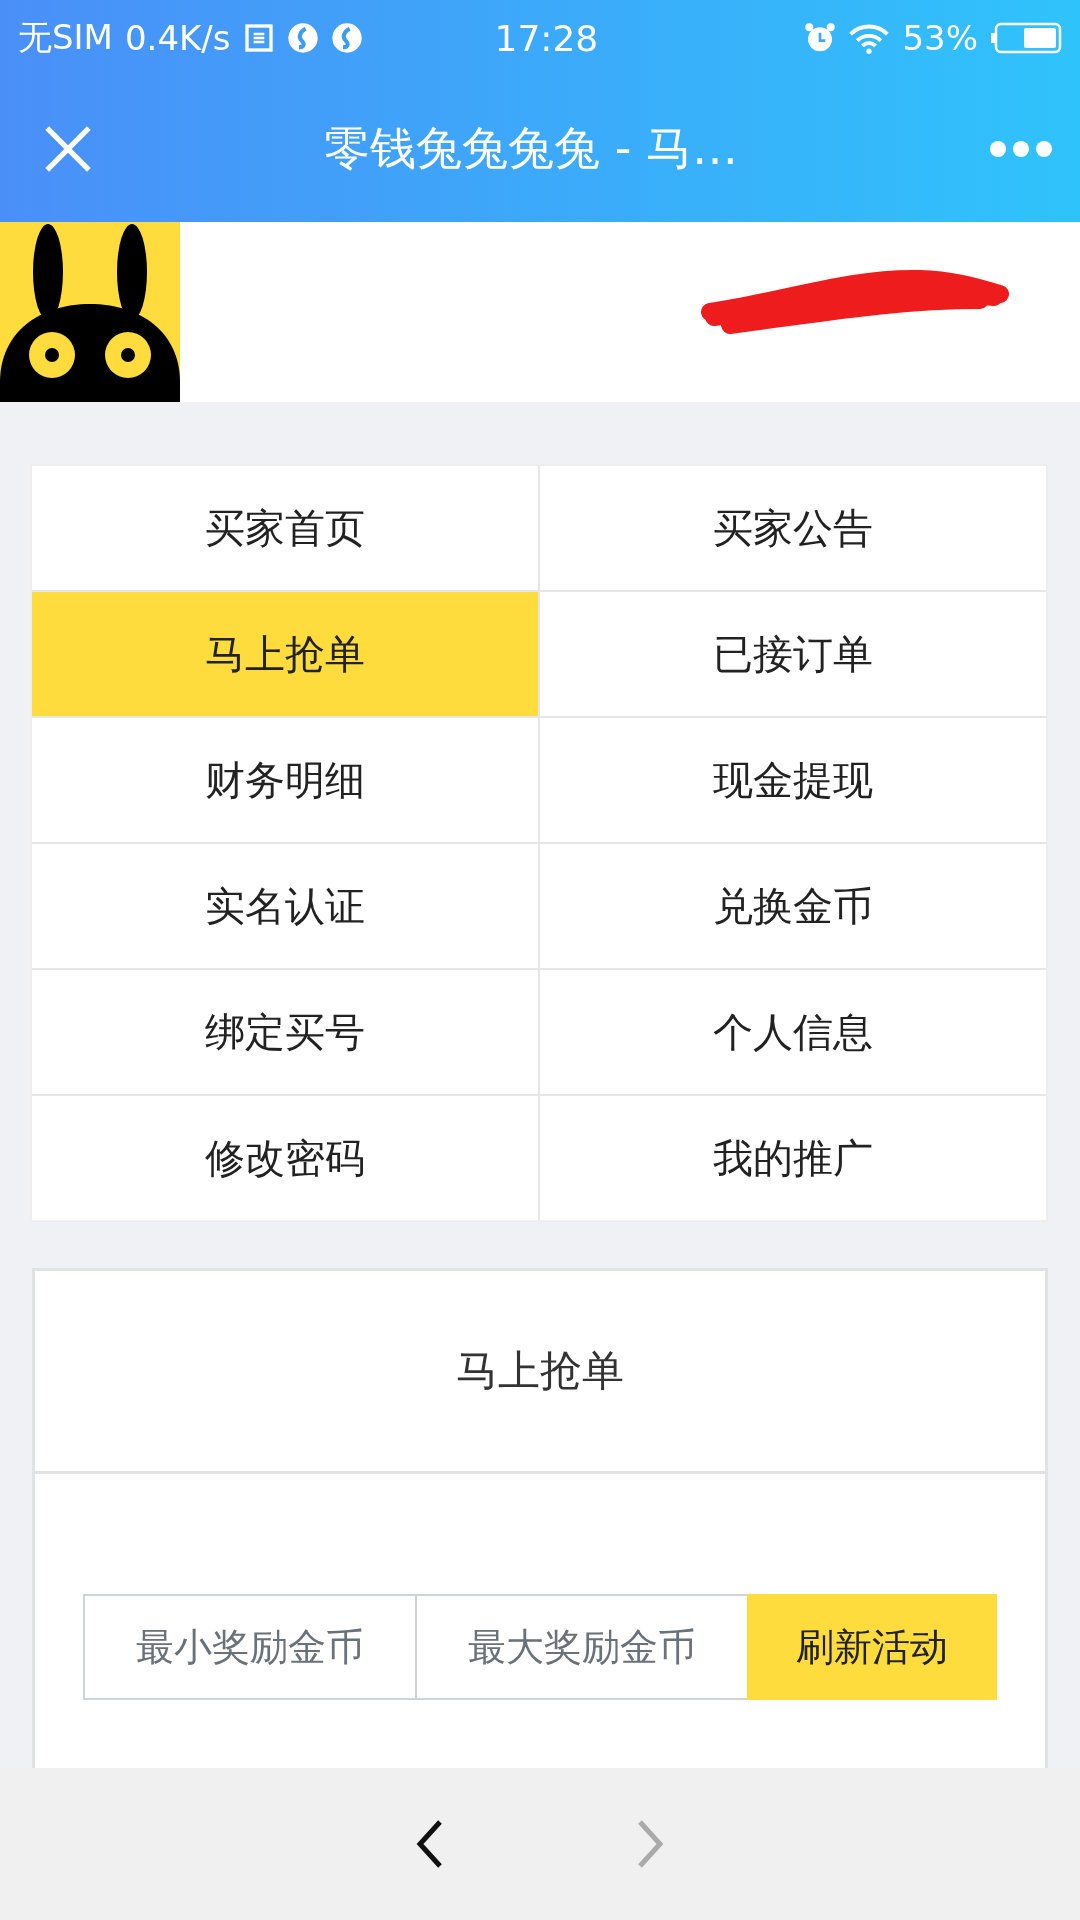  What do you see at coordinates (249, 1647) in the screenshot?
I see `input-field: 最小奖励金币` at bounding box center [249, 1647].